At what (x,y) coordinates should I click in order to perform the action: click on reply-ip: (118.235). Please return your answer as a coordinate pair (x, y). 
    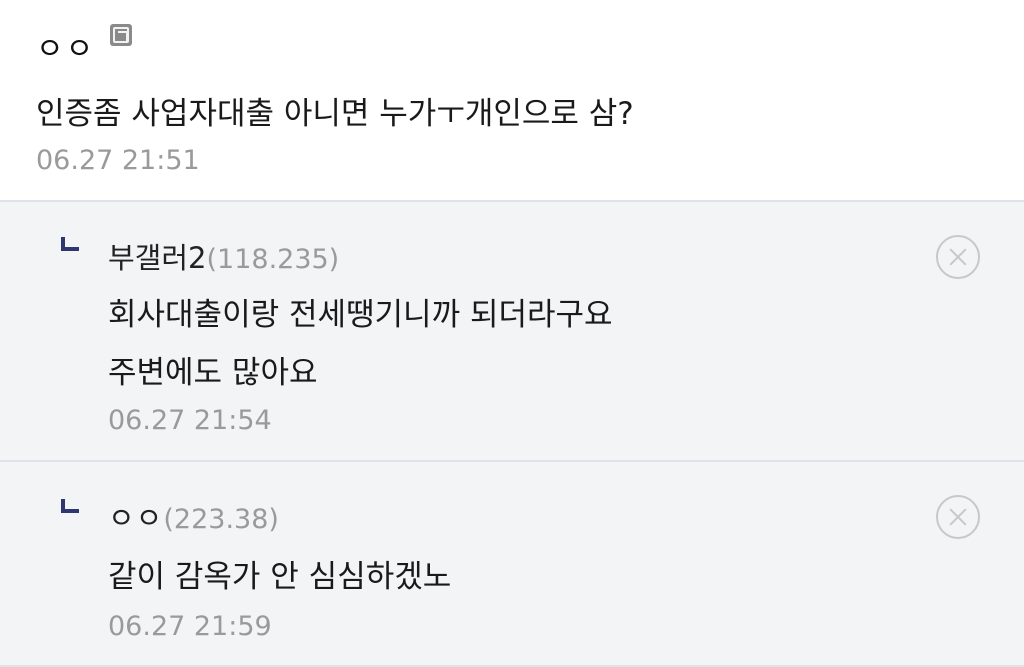
    Looking at the image, I should click on (273, 259).